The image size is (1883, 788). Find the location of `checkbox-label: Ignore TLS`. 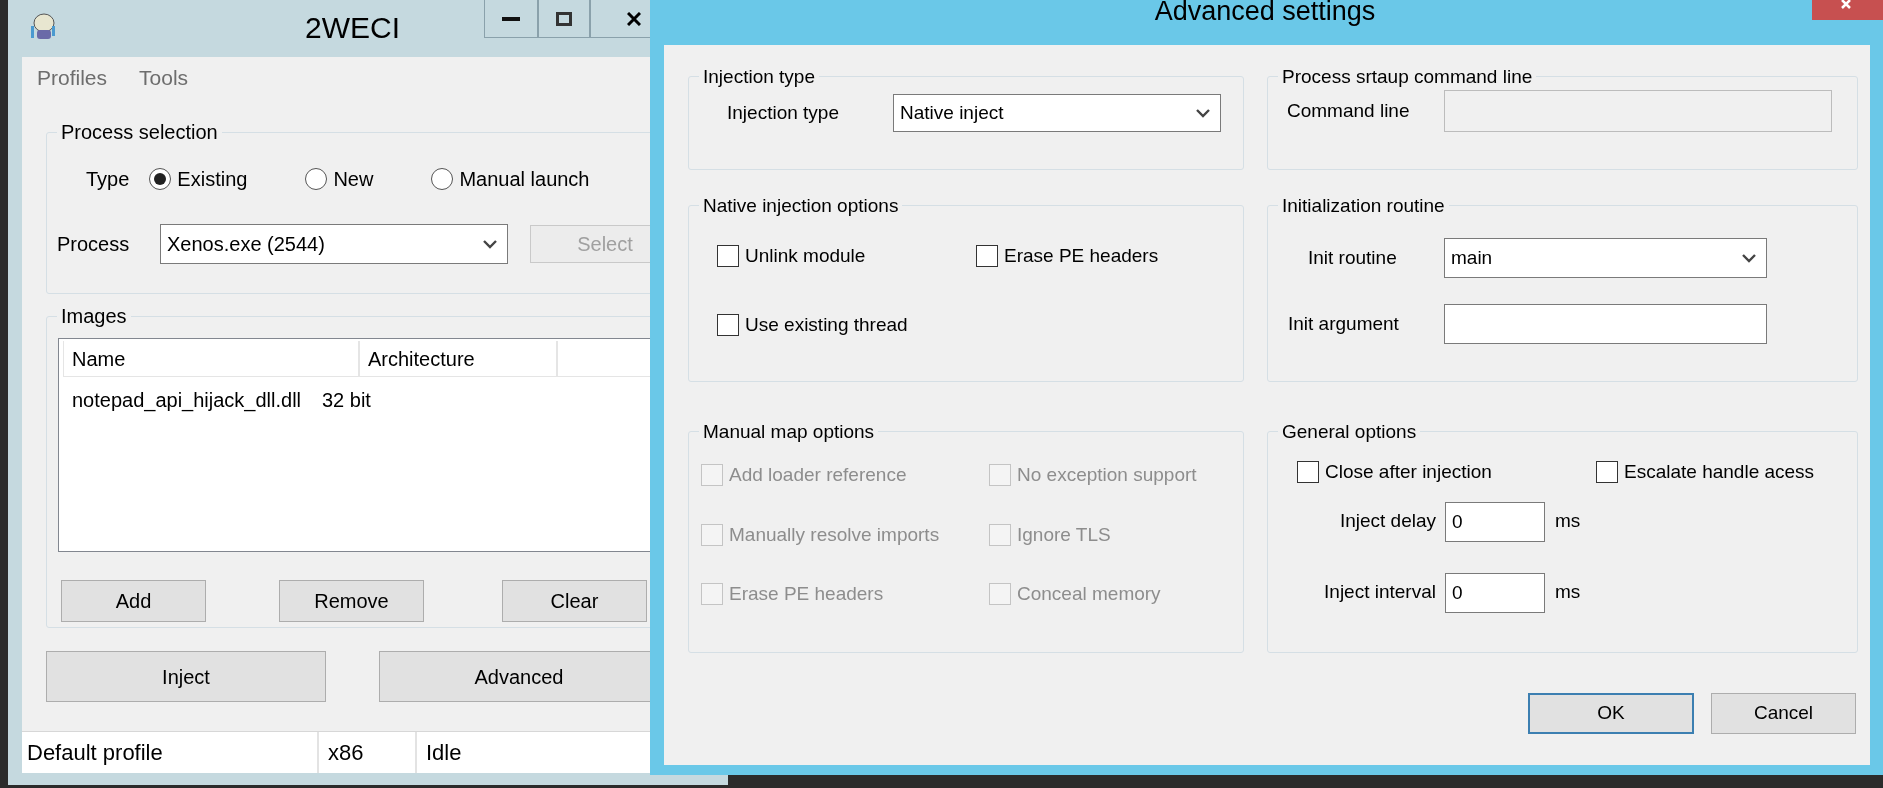

checkbox-label: Ignore TLS is located at coordinates (1064, 534).